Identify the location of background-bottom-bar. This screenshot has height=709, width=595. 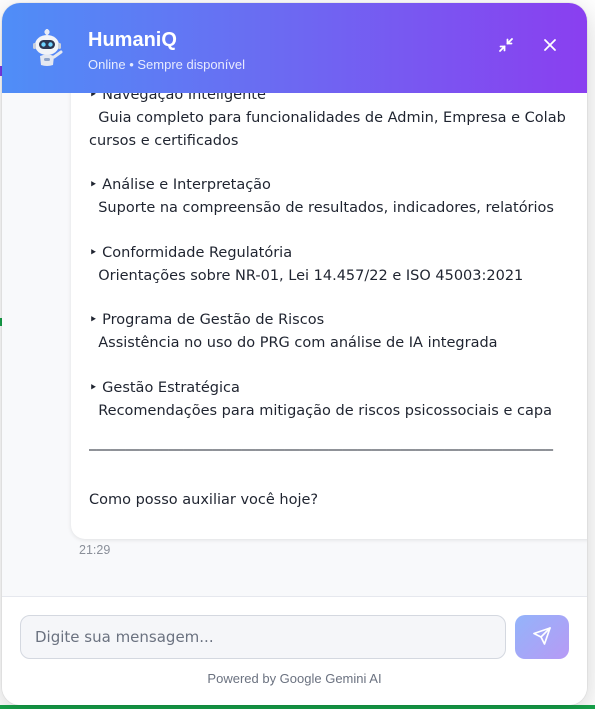
(297, 707).